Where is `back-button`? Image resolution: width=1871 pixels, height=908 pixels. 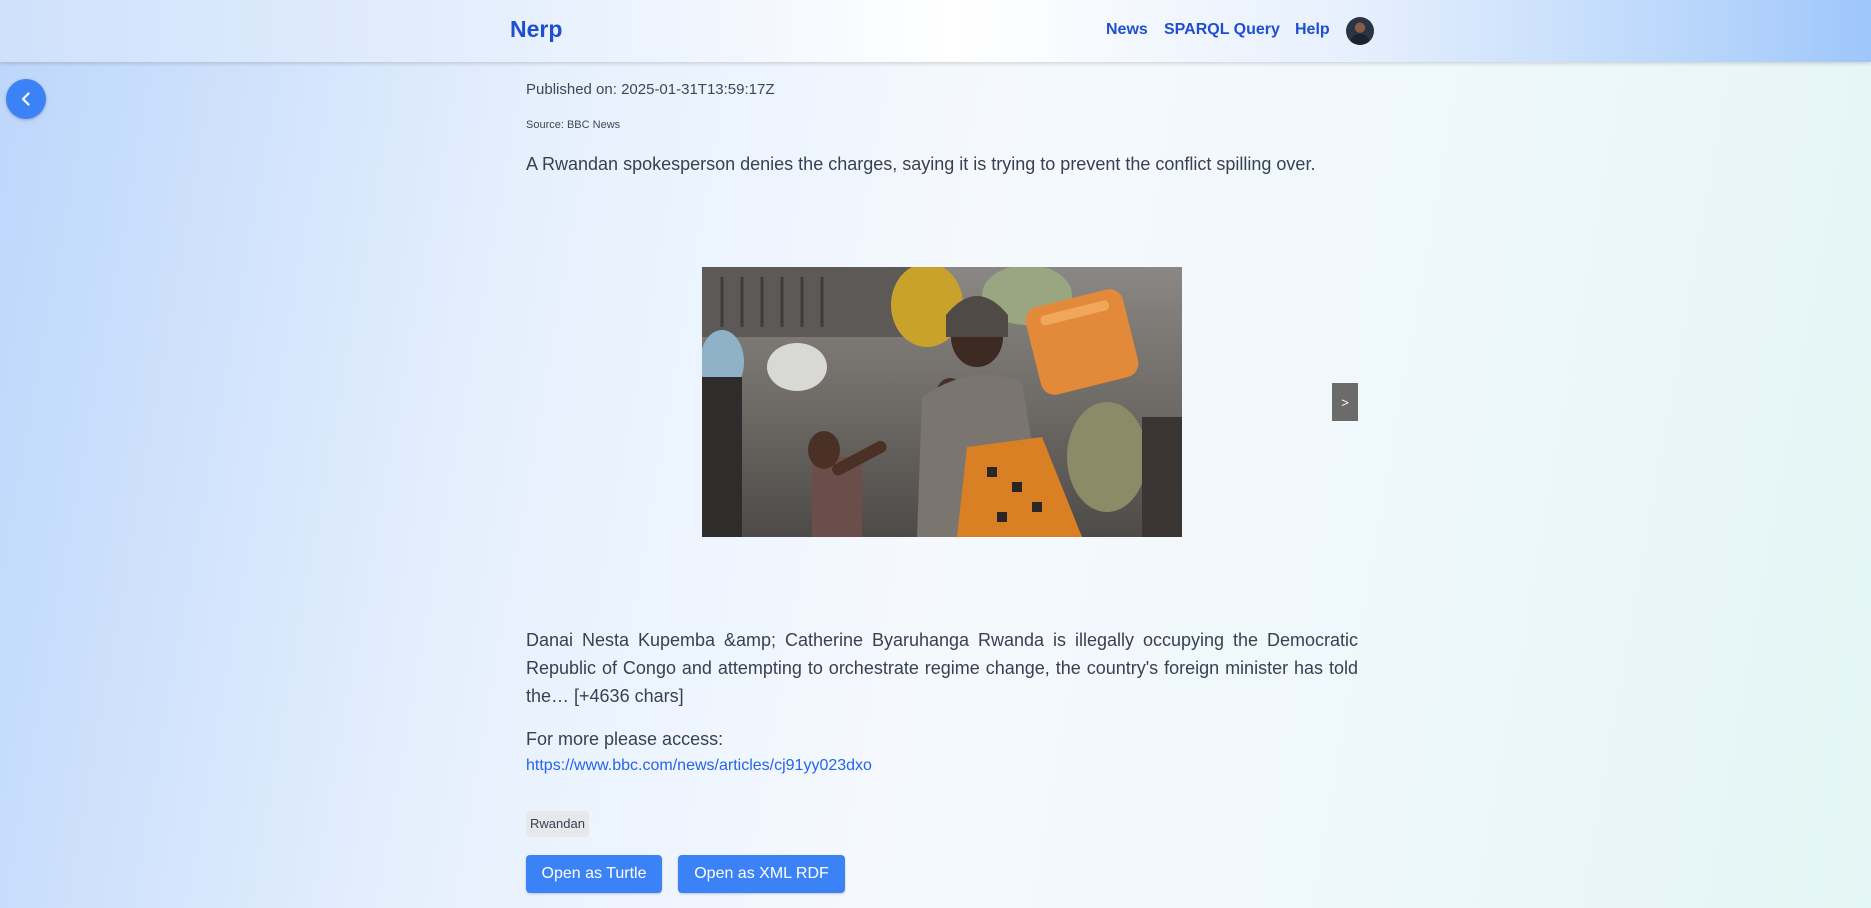
back-button is located at coordinates (26, 99).